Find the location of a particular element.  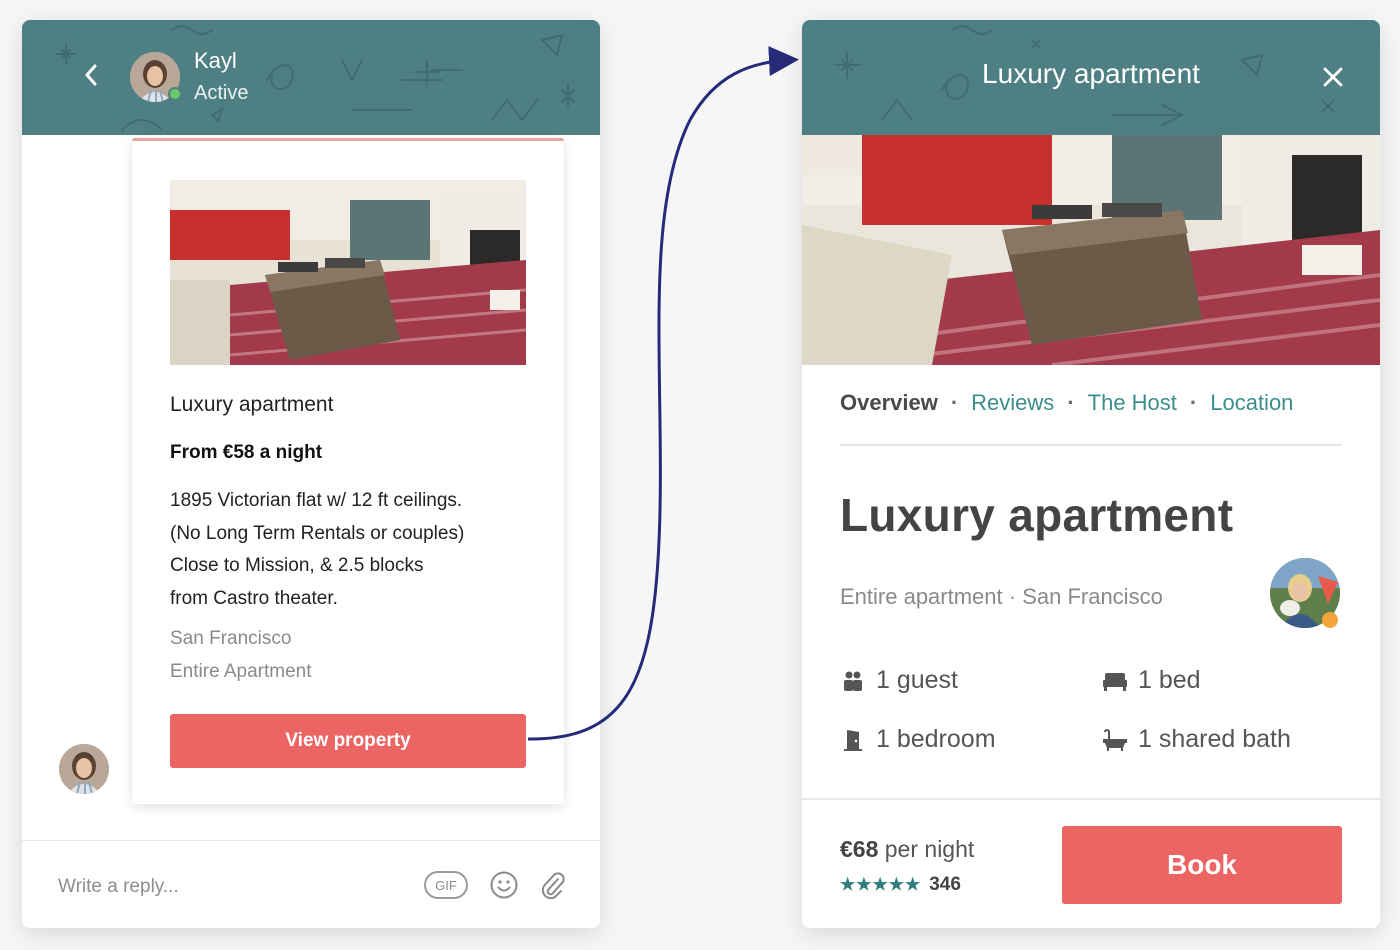

detail-header-title: Luxury apartment is located at coordinates (1091, 73).